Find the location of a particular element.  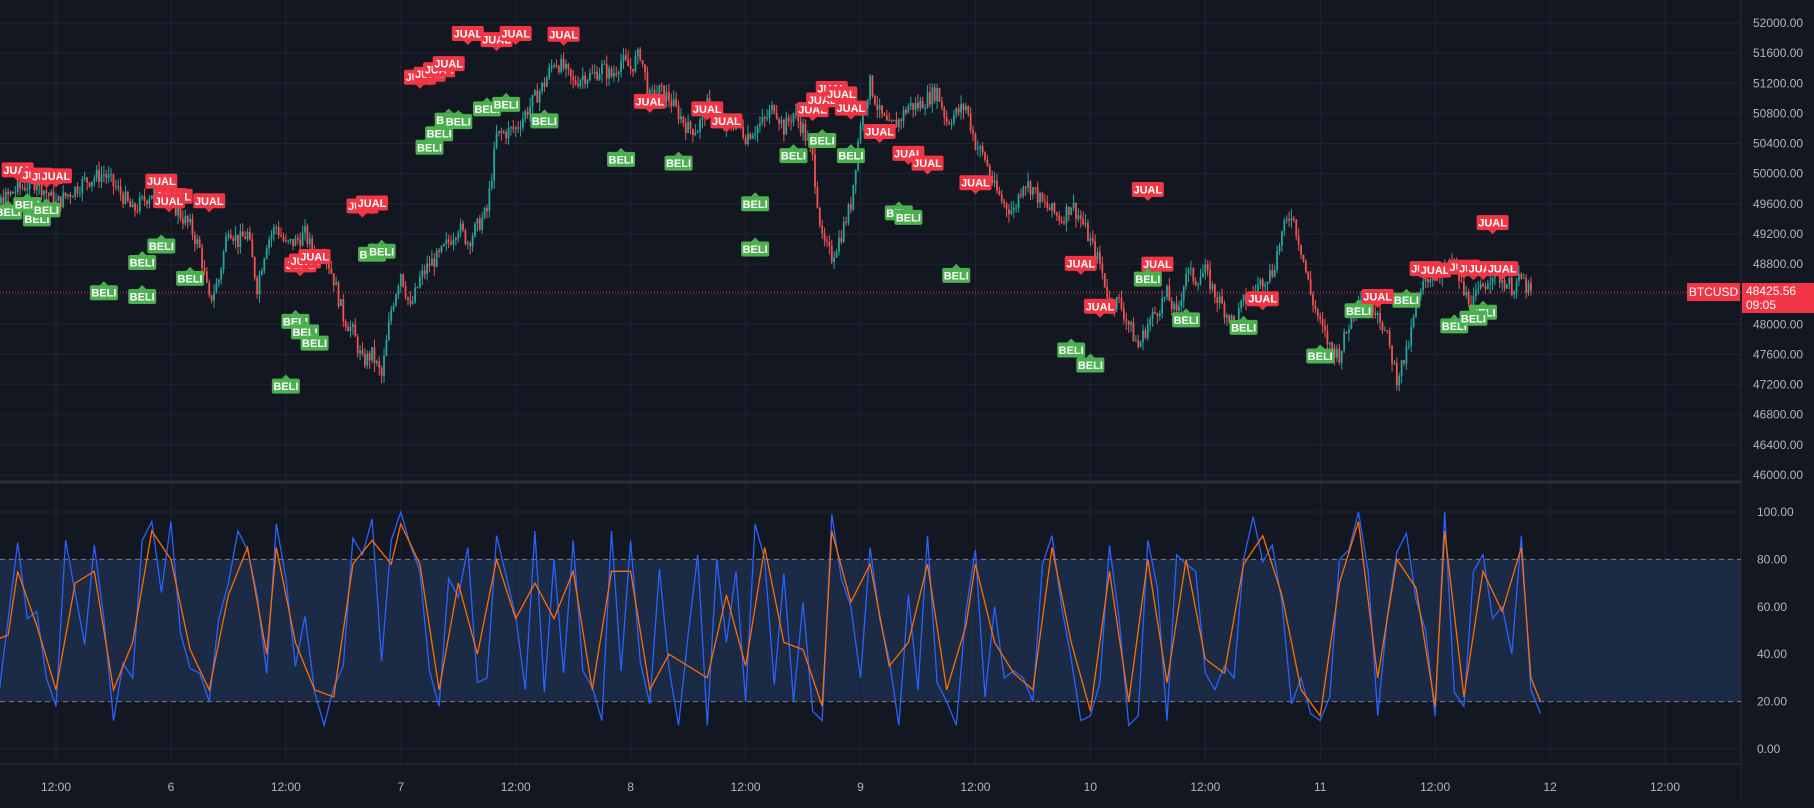

price-tick-label: 48800.00 is located at coordinates (1778, 264).